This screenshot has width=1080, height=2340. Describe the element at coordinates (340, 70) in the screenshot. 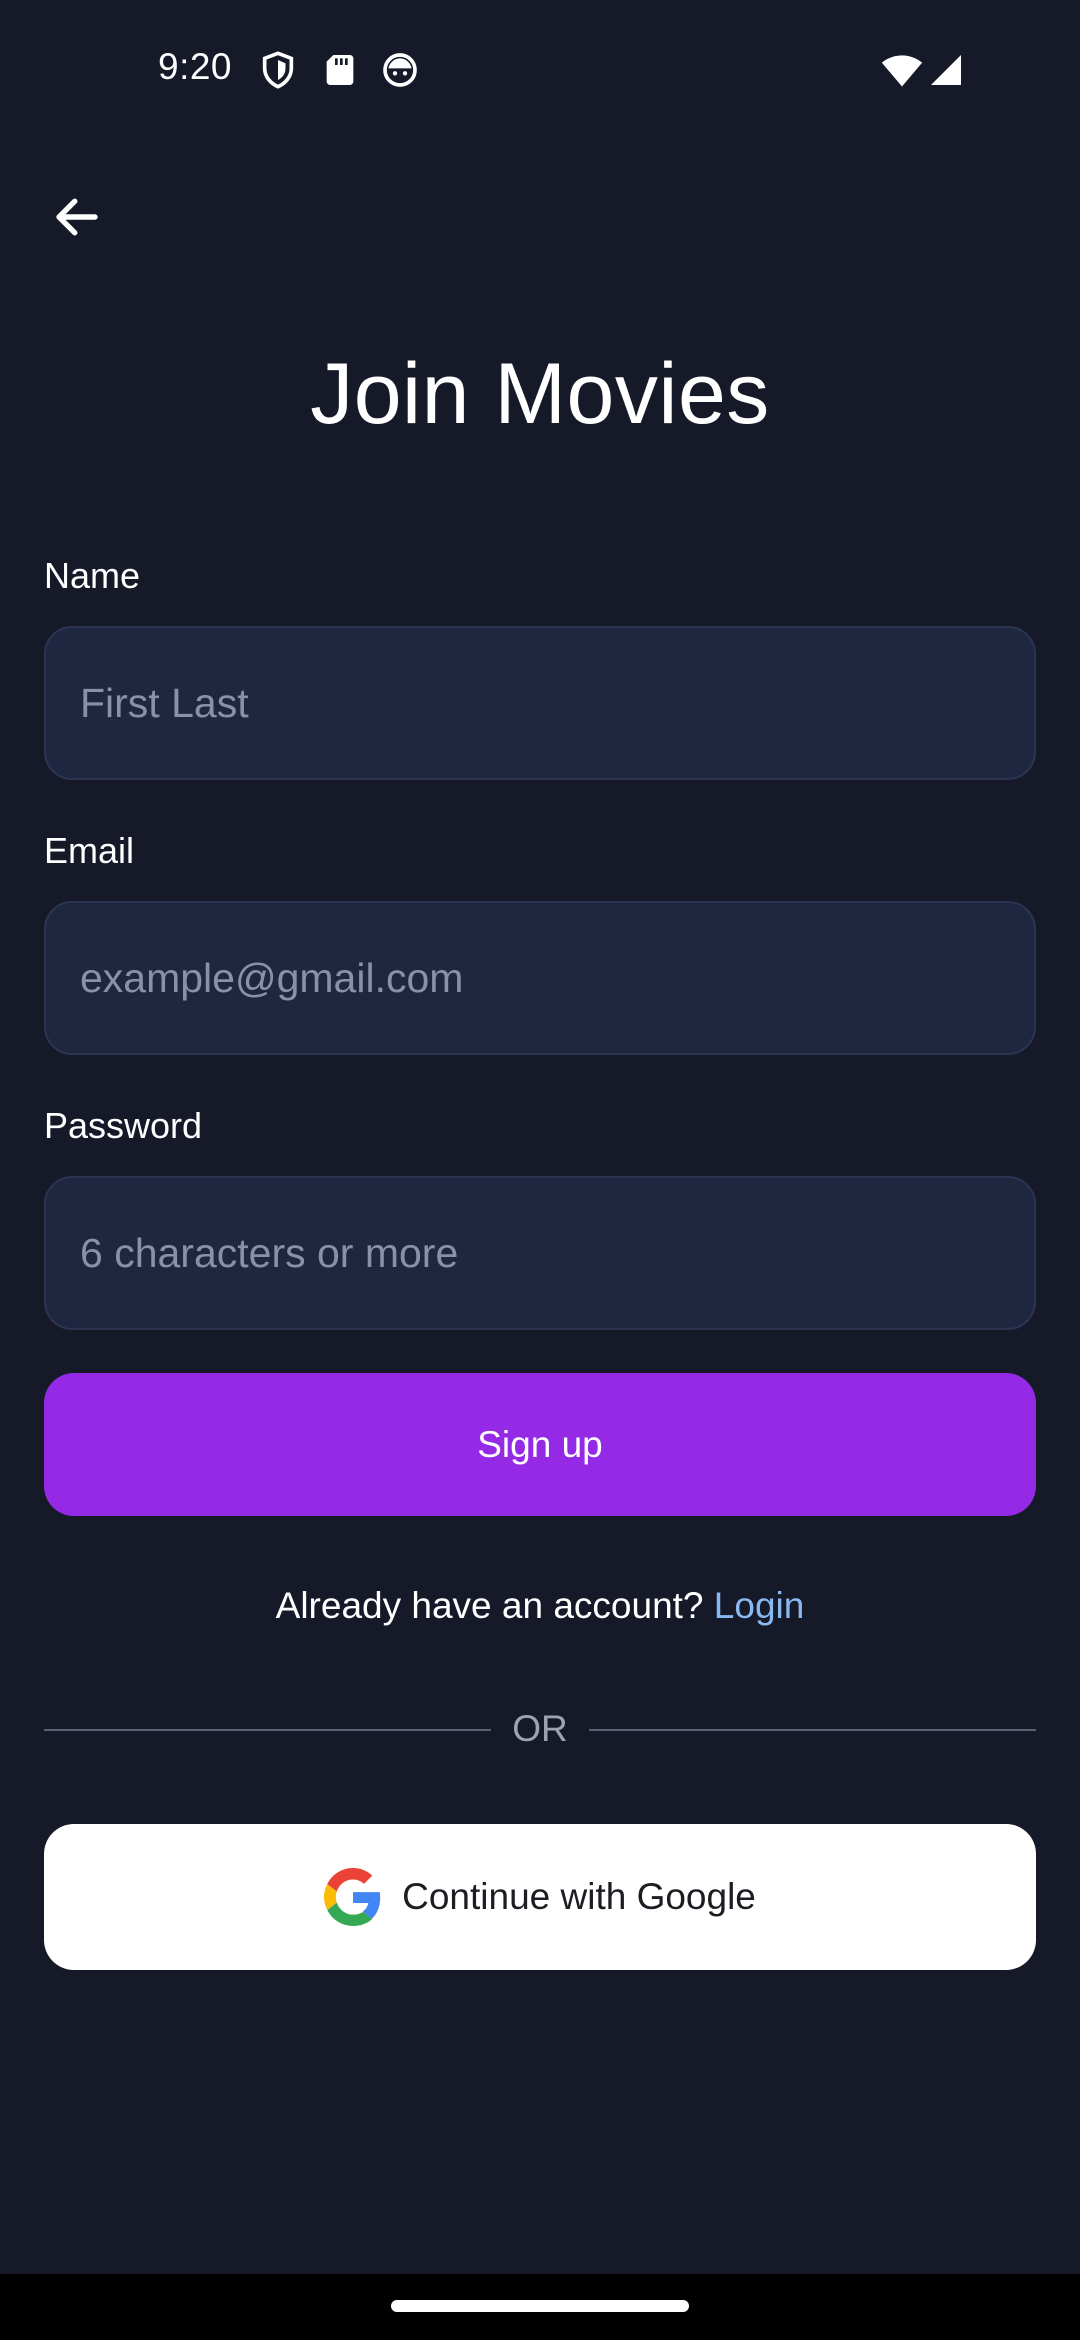

I see `sd-card-icon` at that location.